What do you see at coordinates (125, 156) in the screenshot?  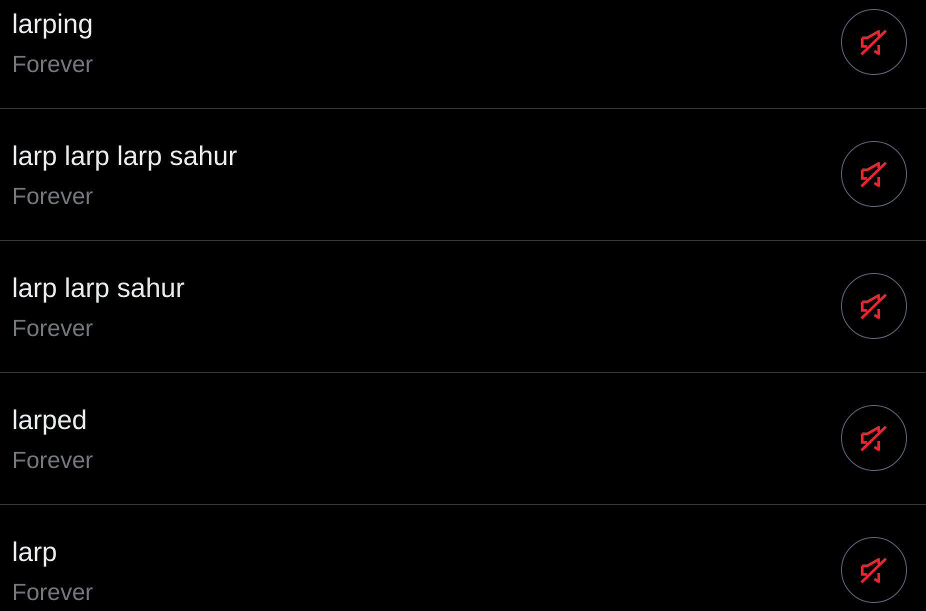 I see `muted-word: larp larp larp sahur` at bounding box center [125, 156].